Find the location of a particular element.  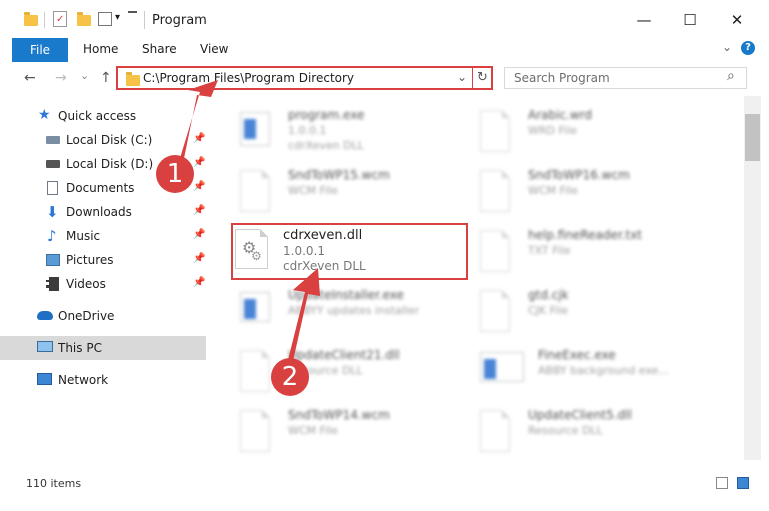

callout-badge-2: 2 is located at coordinates (290, 377).